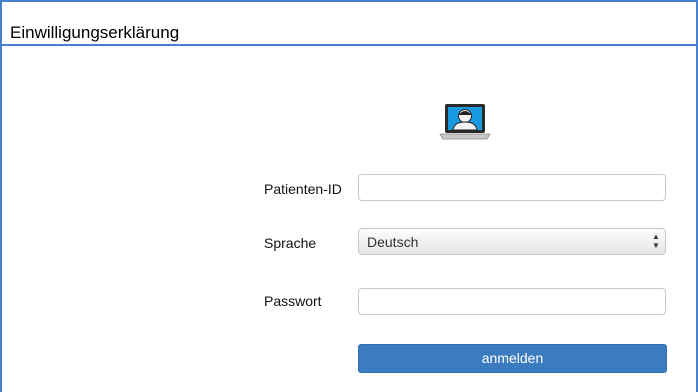 The image size is (698, 392). I want to click on page-title: Einwilligungserklärung, so click(95, 32).